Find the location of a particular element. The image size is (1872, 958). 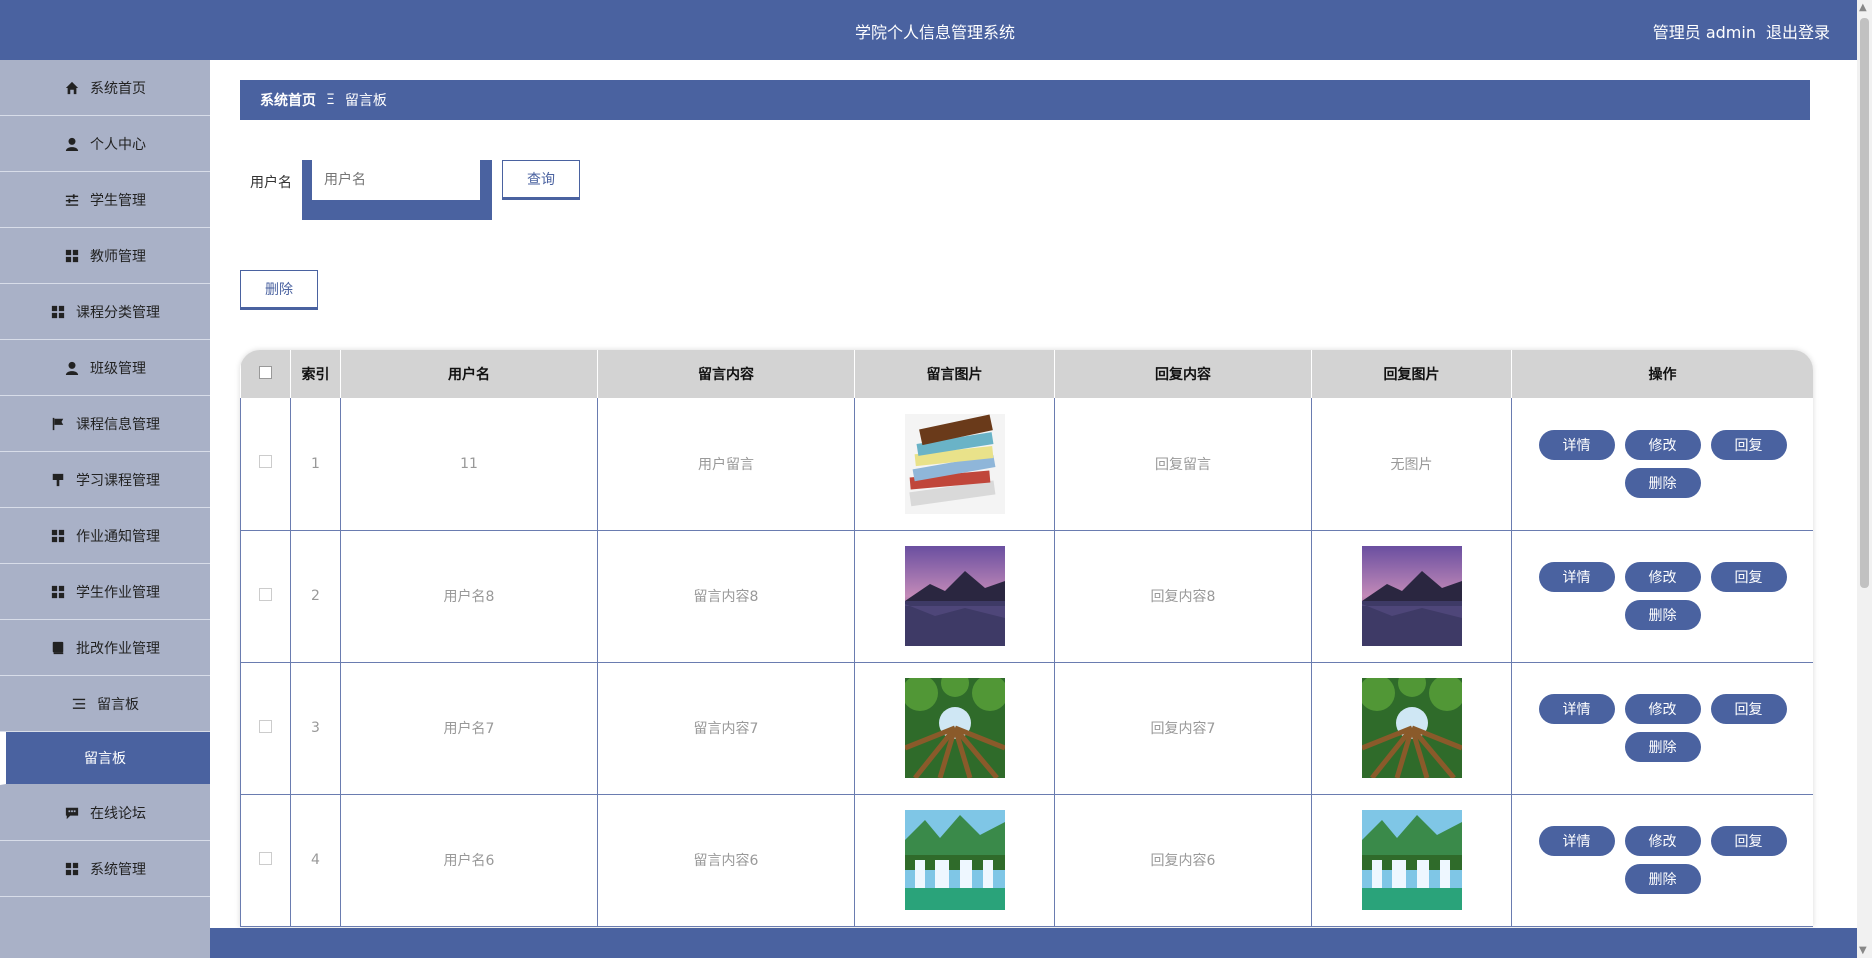

select-all-checkbox is located at coordinates (265, 372).